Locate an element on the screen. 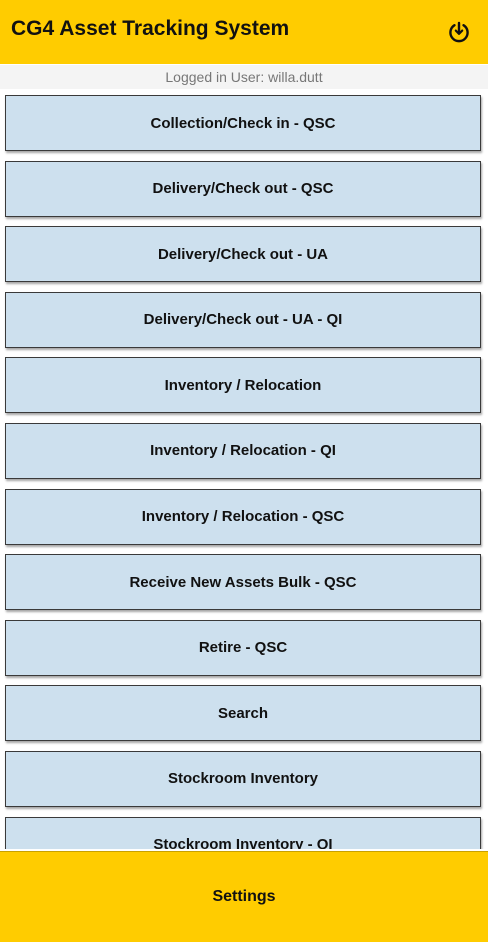 The image size is (488, 942). retire-qsc-button: Retire - QSC is located at coordinates (243, 647).